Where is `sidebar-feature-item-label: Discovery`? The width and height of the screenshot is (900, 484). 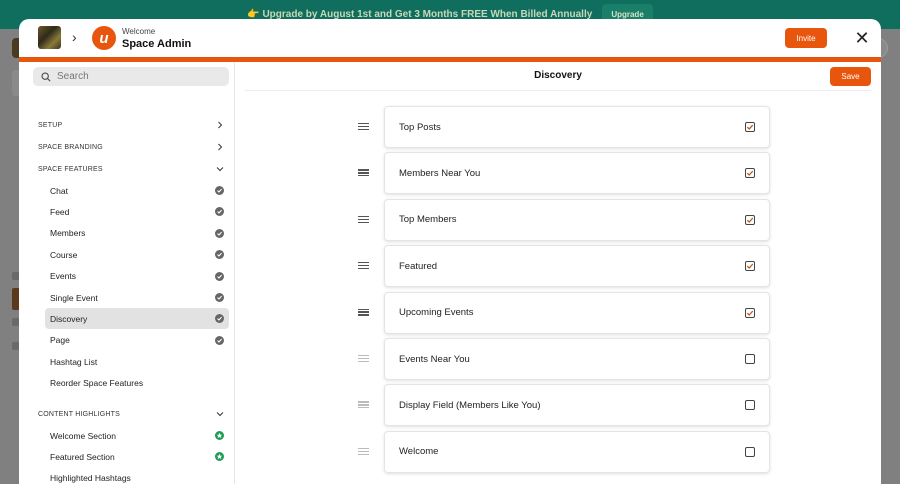 sidebar-feature-item-label: Discovery is located at coordinates (69, 318).